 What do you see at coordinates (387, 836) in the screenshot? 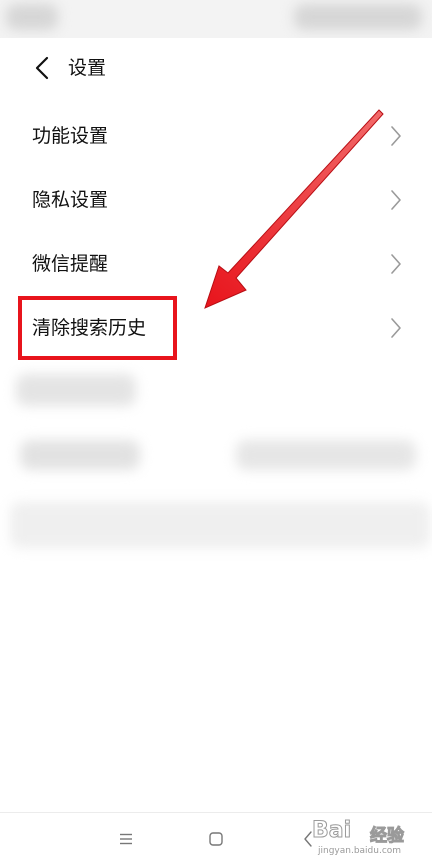
I see `watermark-sub: 经验` at bounding box center [387, 836].